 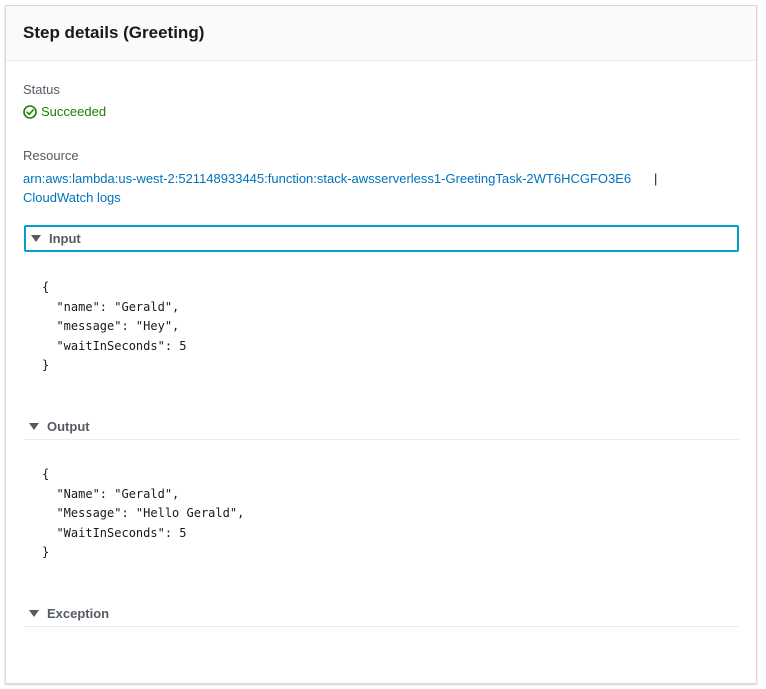 I want to click on panel-title: Step details (Greeting), so click(x=114, y=32).